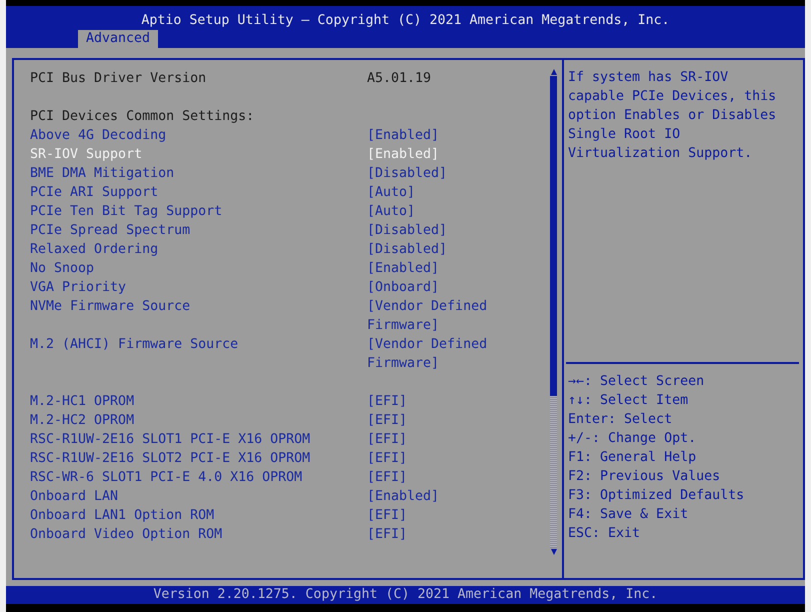 This screenshot has width=811, height=612. What do you see at coordinates (198, 515) in the screenshot?
I see `setting-label: Onboard LAN1 Option ROM` at bounding box center [198, 515].